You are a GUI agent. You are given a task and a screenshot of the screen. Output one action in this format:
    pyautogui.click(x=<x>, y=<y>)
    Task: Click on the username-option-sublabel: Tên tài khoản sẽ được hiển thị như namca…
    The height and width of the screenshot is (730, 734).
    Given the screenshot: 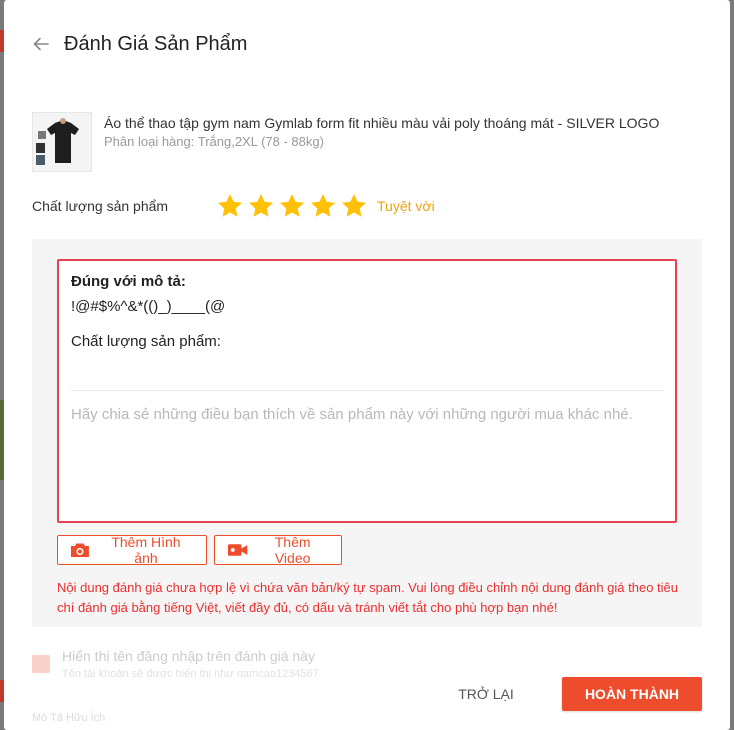 What is the action you would take?
    pyautogui.click(x=190, y=674)
    